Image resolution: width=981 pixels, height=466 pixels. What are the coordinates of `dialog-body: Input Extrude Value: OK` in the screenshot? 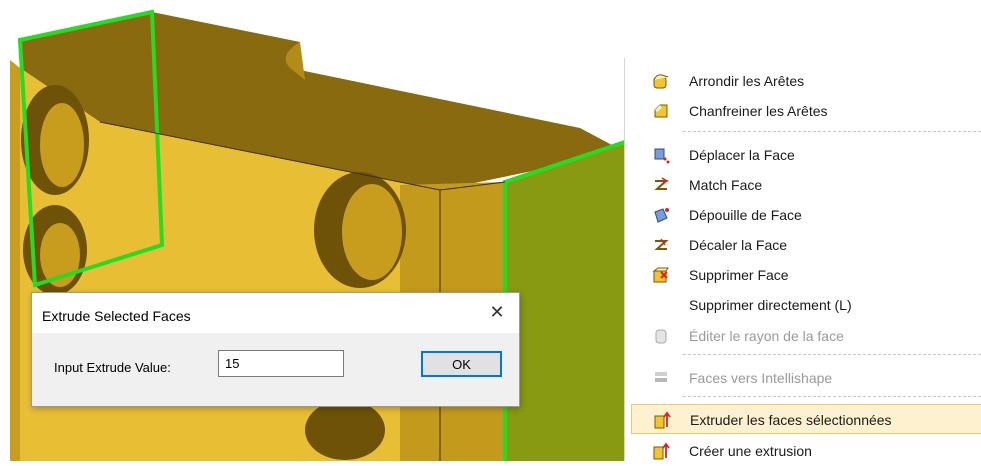 It's located at (275, 369).